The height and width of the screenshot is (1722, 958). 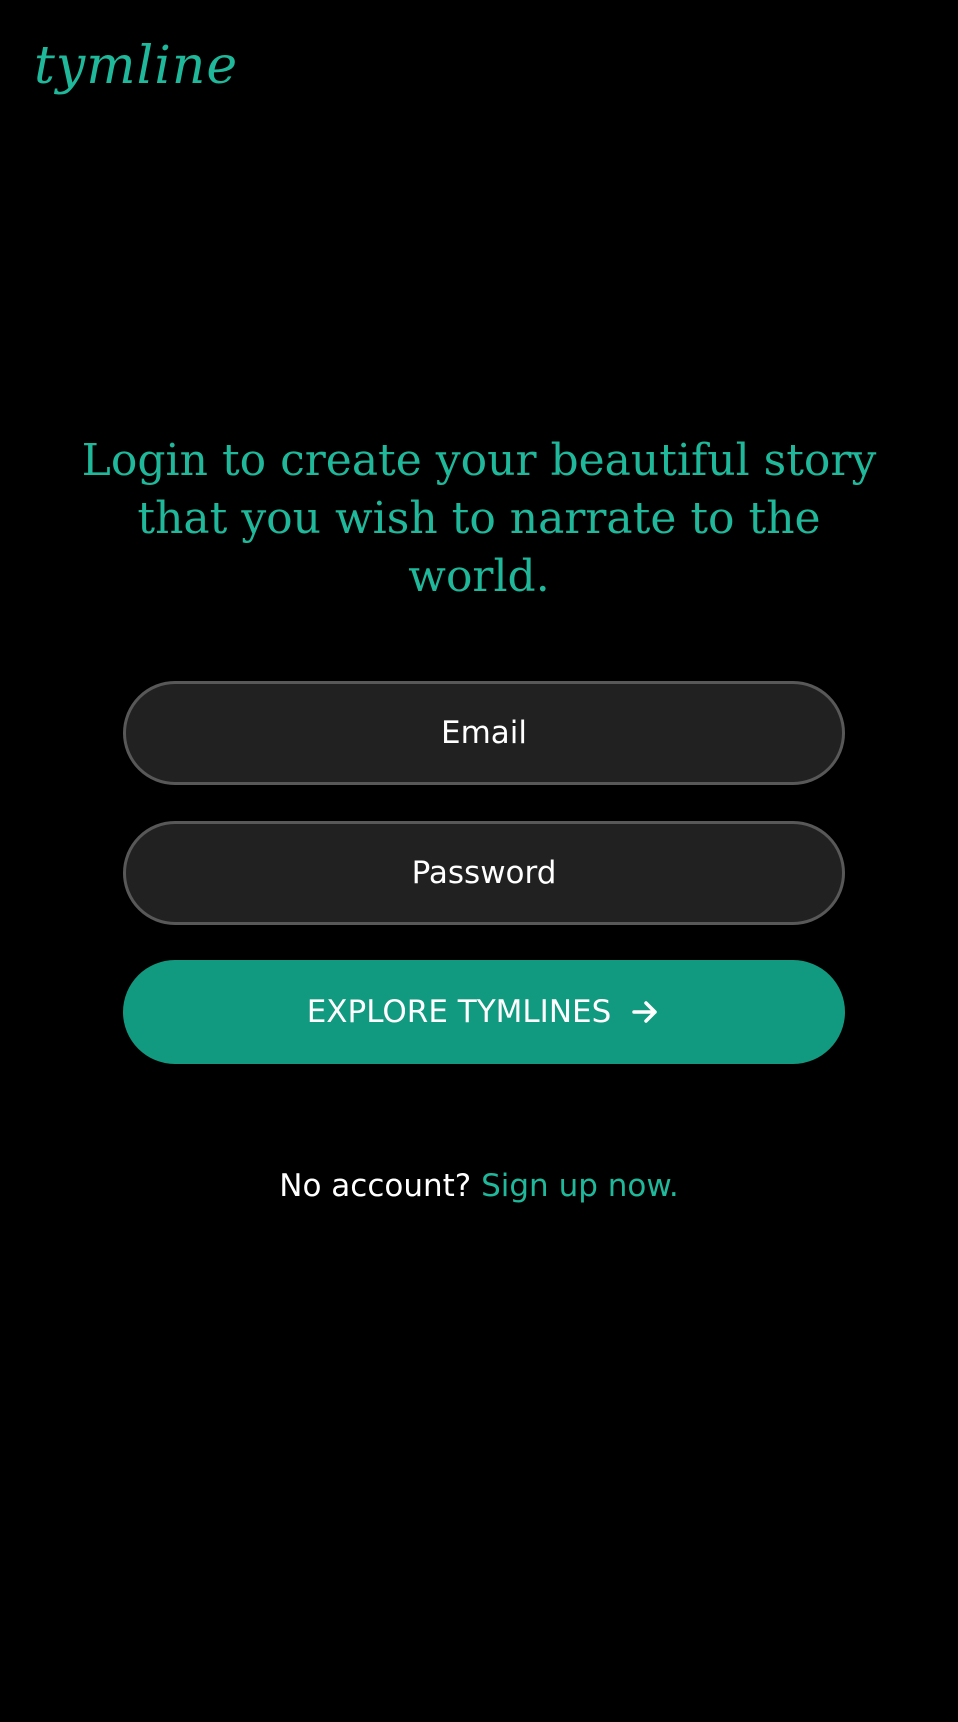 I want to click on tymline-logo: tymline, so click(x=136, y=66).